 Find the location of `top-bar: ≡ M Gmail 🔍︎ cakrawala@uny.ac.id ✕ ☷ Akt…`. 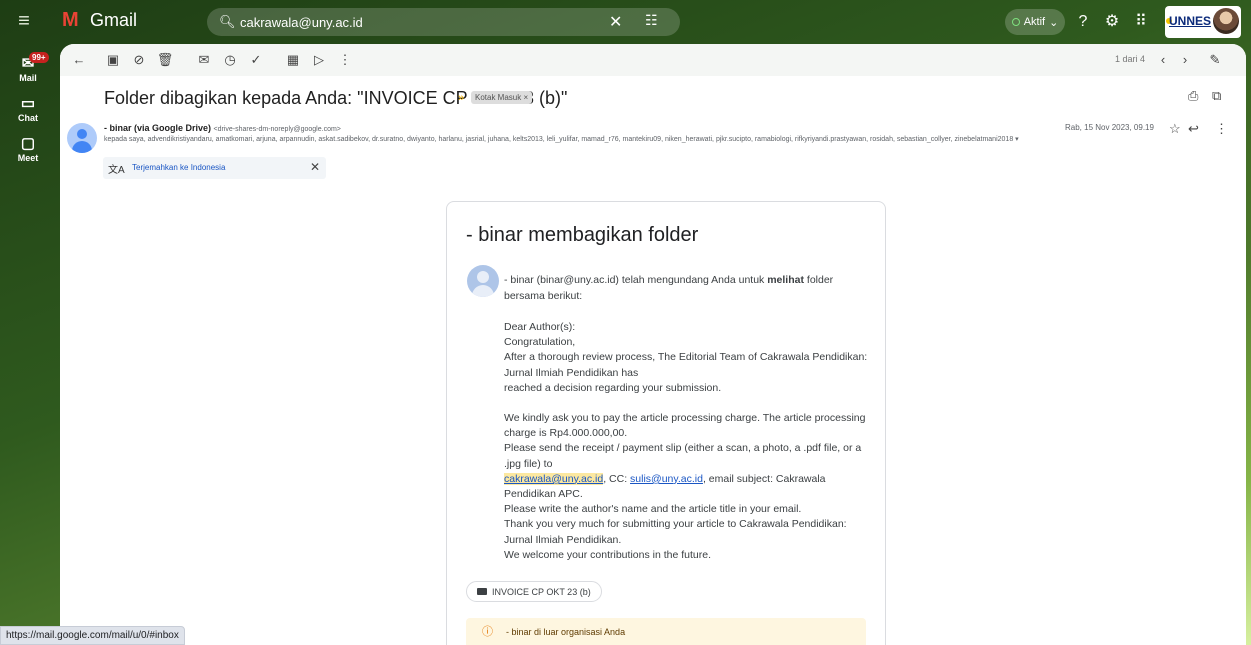

top-bar: ≡ M Gmail 🔍︎ cakrawala@uny.ac.id ✕ ☷ Akt… is located at coordinates (625, 22).